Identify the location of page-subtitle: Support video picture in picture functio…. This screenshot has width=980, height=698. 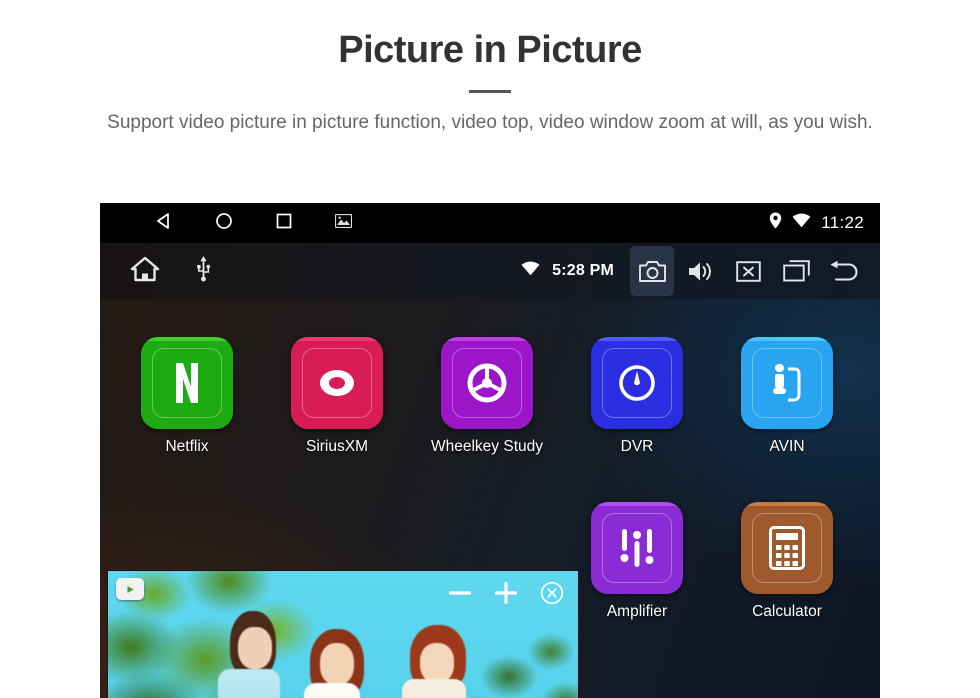
(490, 122).